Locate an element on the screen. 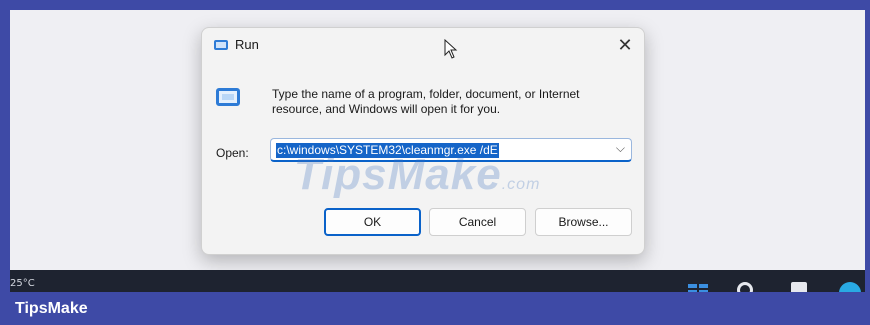  watermark: TipsMake.com is located at coordinates (417, 175).